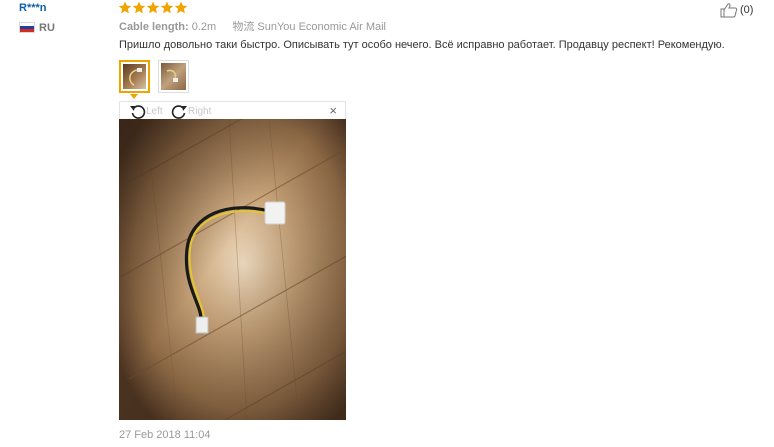 The height and width of the screenshot is (447, 774). What do you see at coordinates (134, 96) in the screenshot?
I see `active-thumbnail-indicator` at bounding box center [134, 96].